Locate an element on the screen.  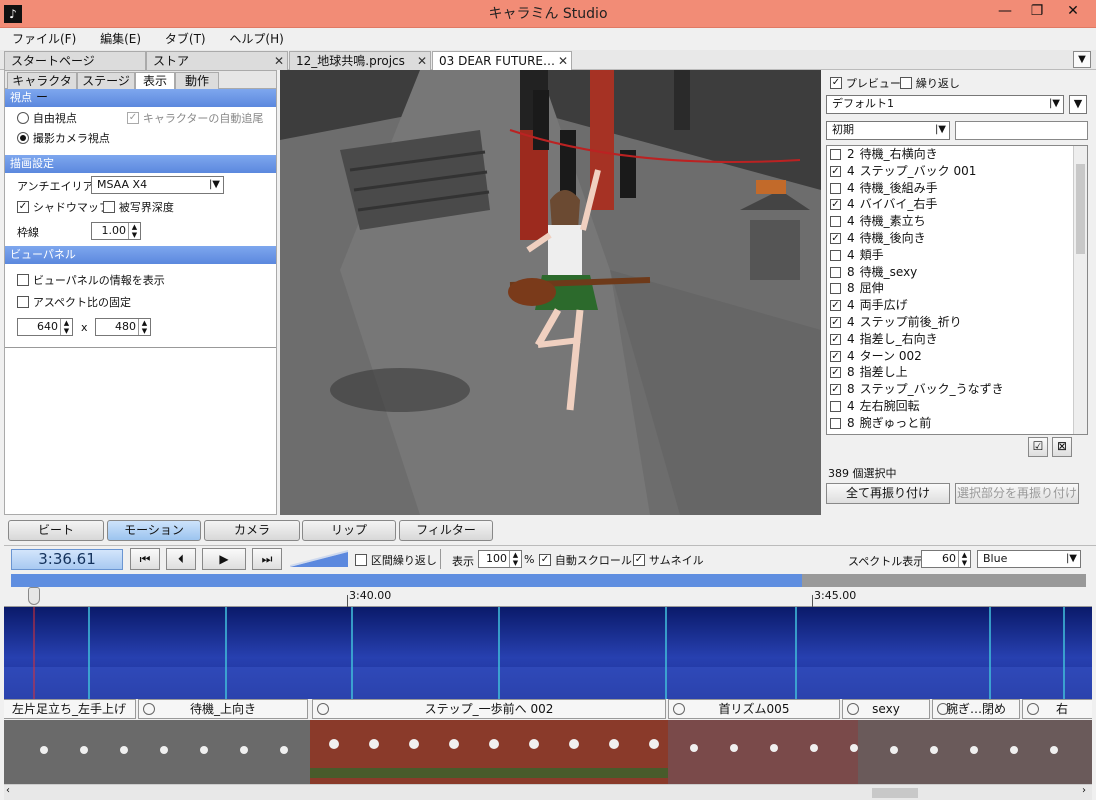
tab-start-page: スタートページ is located at coordinates (75, 60).